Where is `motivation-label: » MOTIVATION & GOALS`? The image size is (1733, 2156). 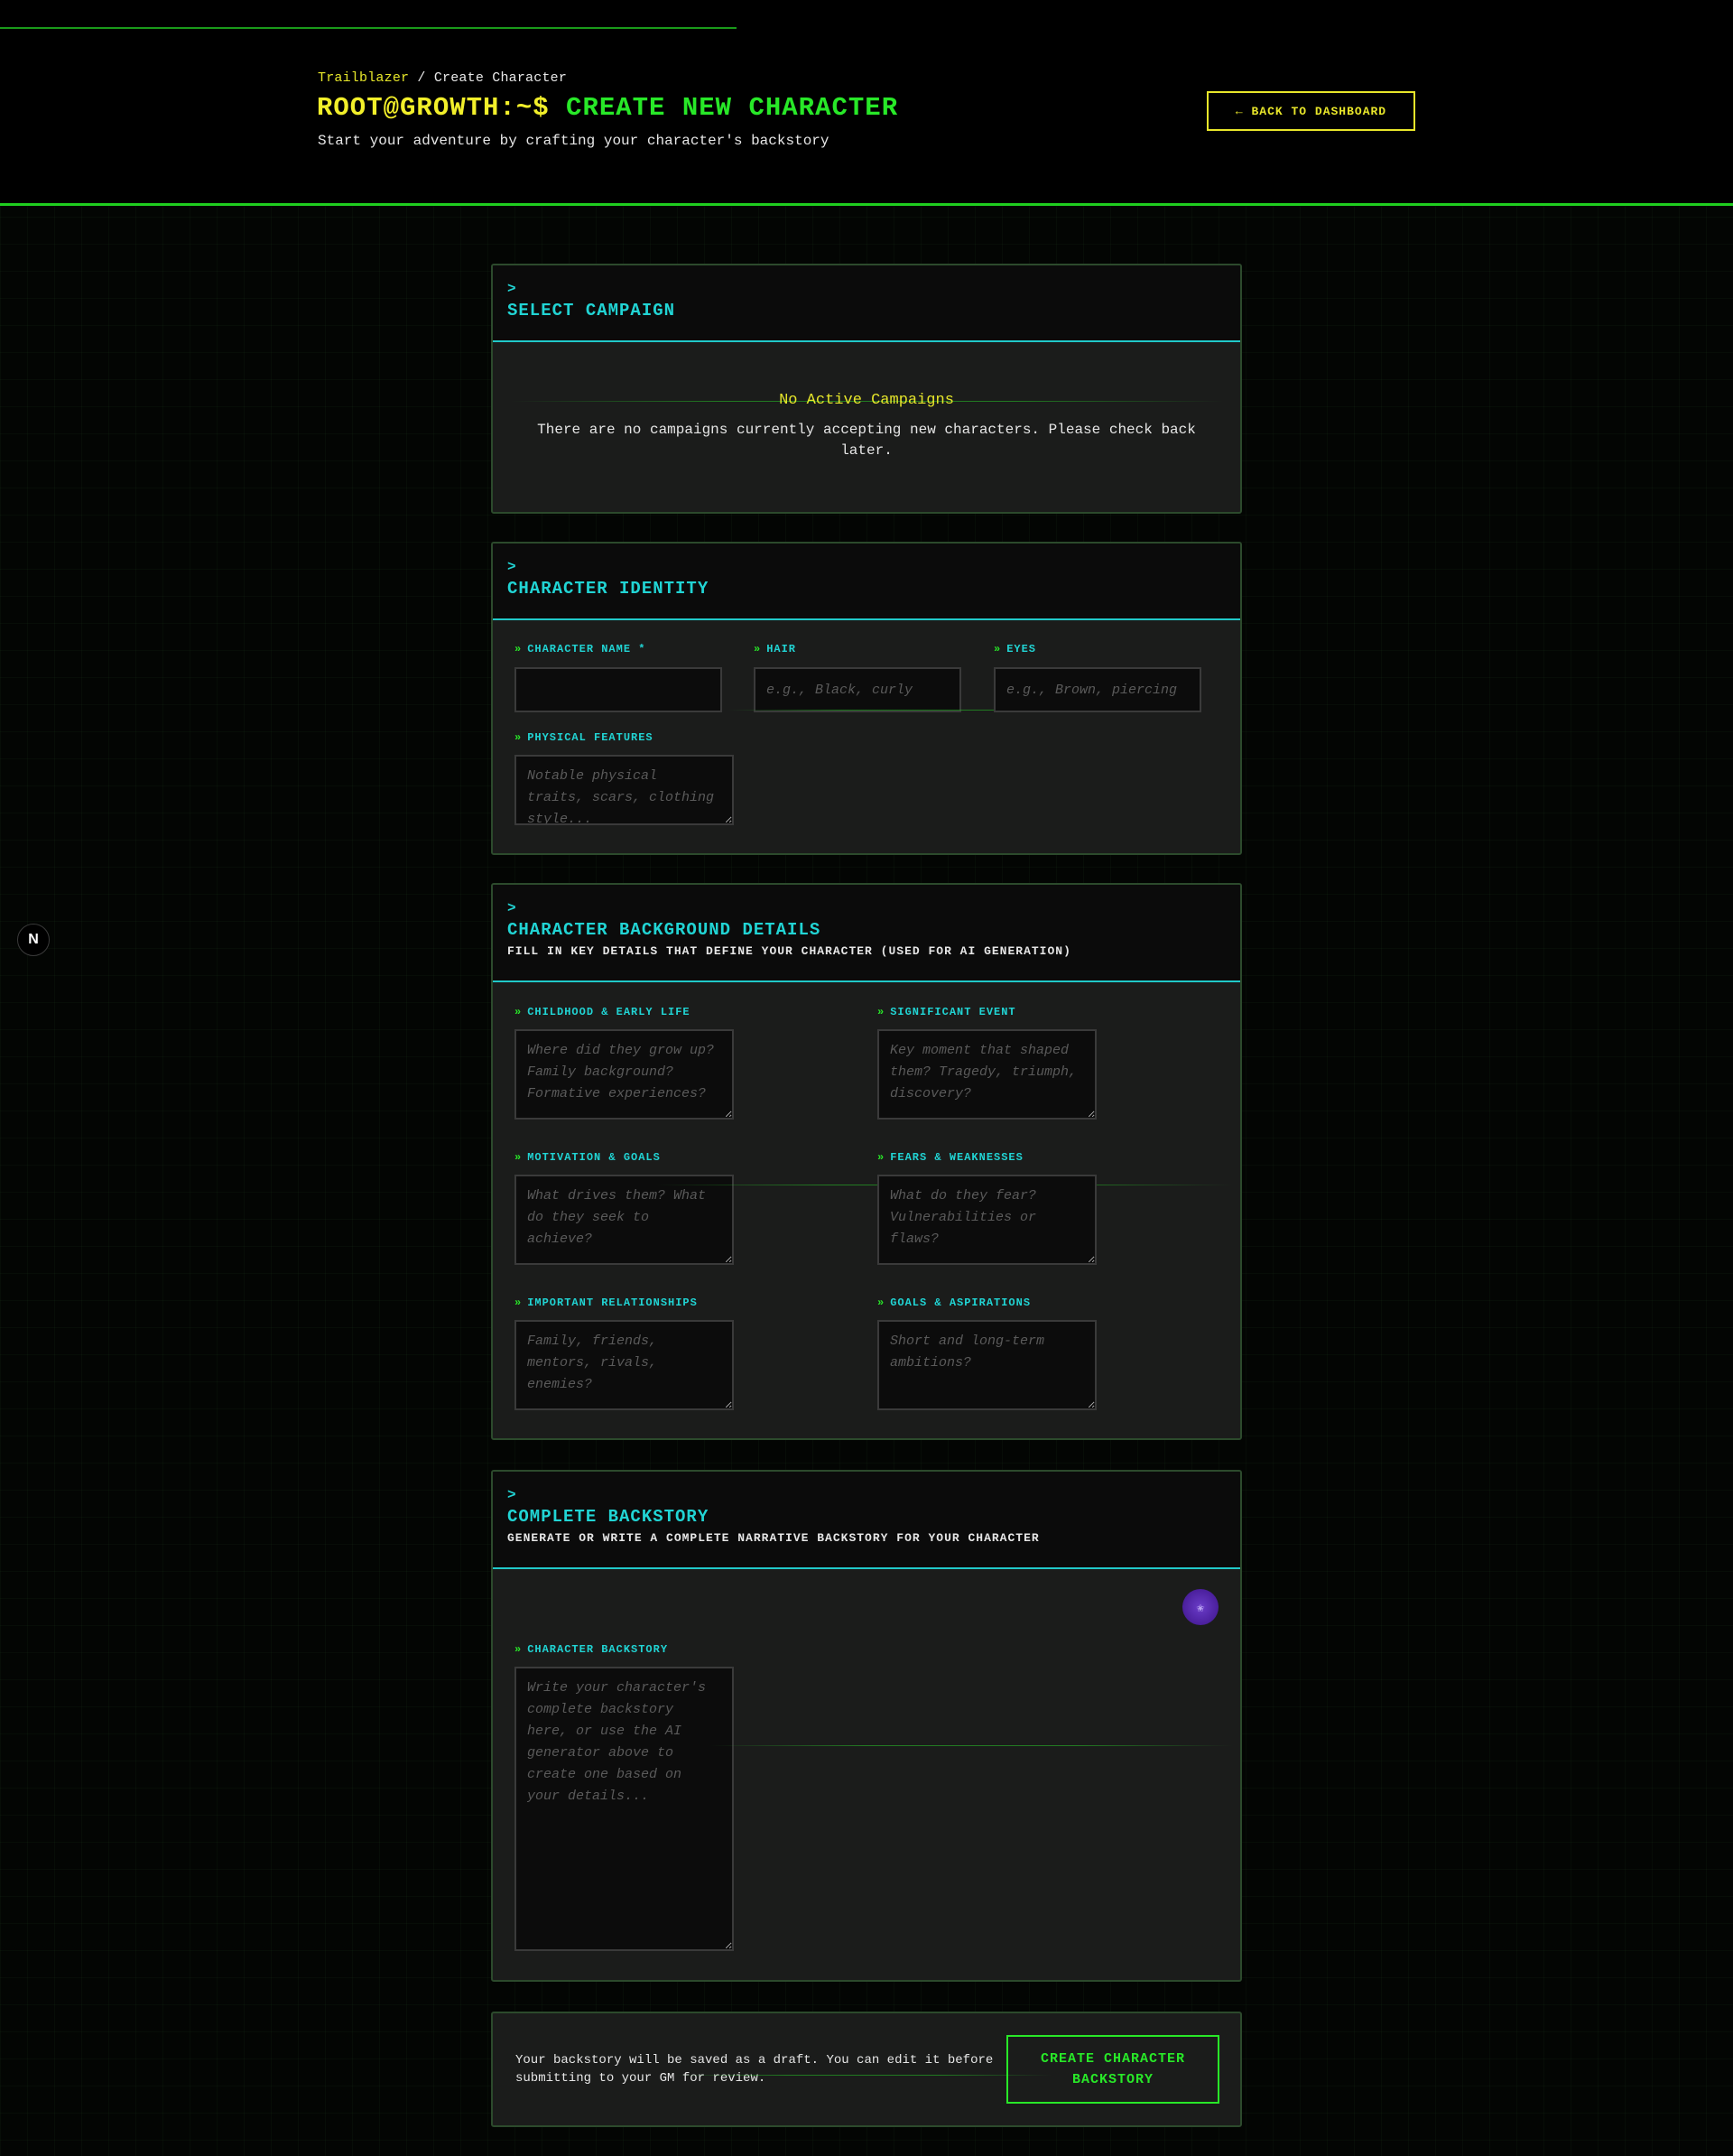
motivation-label: » MOTIVATION & GOALS is located at coordinates (587, 1157).